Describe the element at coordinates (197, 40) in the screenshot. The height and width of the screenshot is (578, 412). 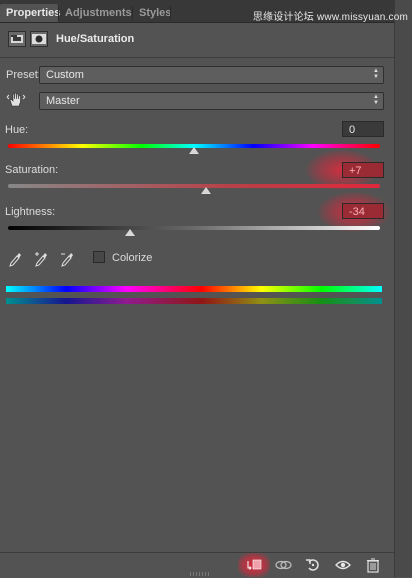
I see `adjustment-header: Hue/Saturation` at that location.